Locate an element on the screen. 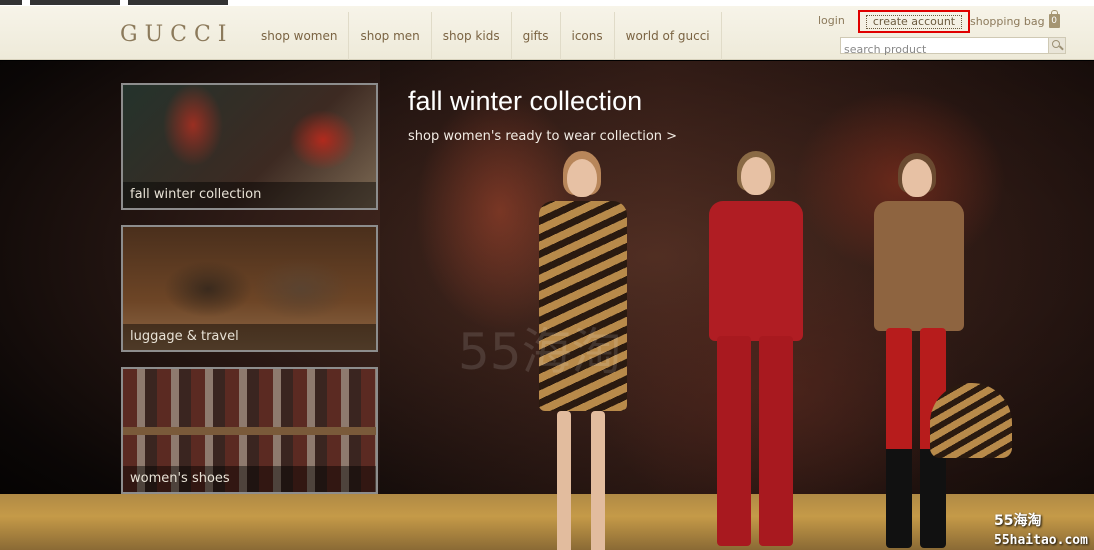 This screenshot has width=1094, height=550. search-box is located at coordinates (953, 47).